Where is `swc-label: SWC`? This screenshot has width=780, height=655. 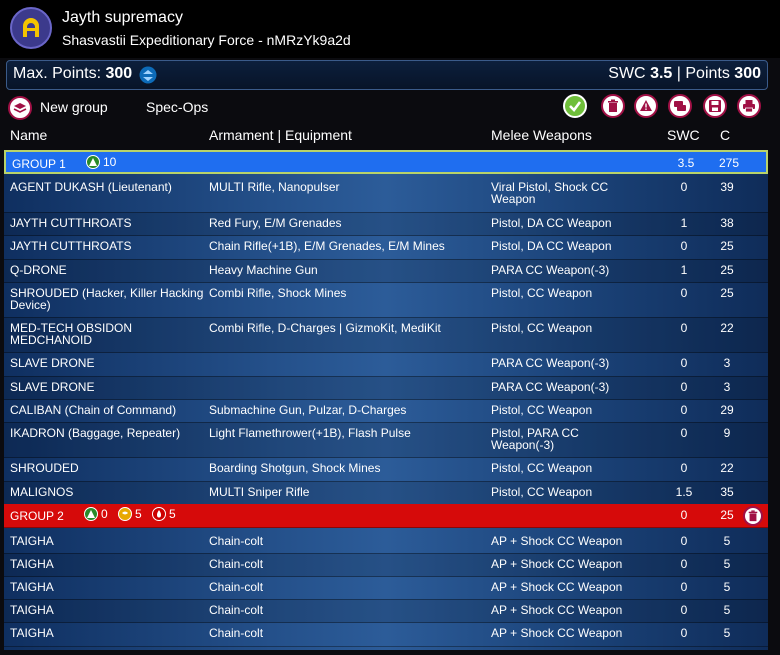 swc-label: SWC is located at coordinates (627, 73).